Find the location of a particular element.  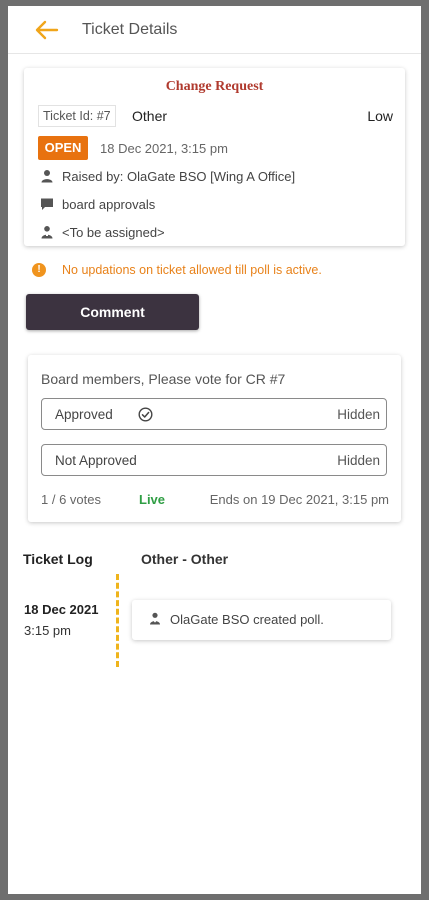

ticket-id-label: Ticket Id: #7 is located at coordinates (77, 116).